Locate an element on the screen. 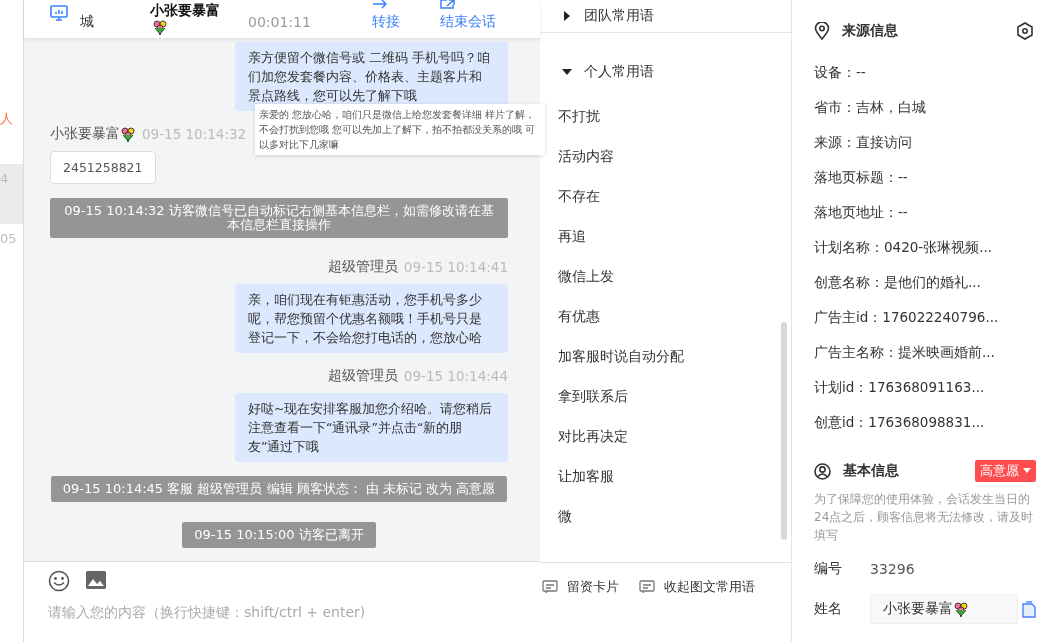 This screenshot has height=642, width=1046. phrase-group: 个人常用语 is located at coordinates (674, 72).